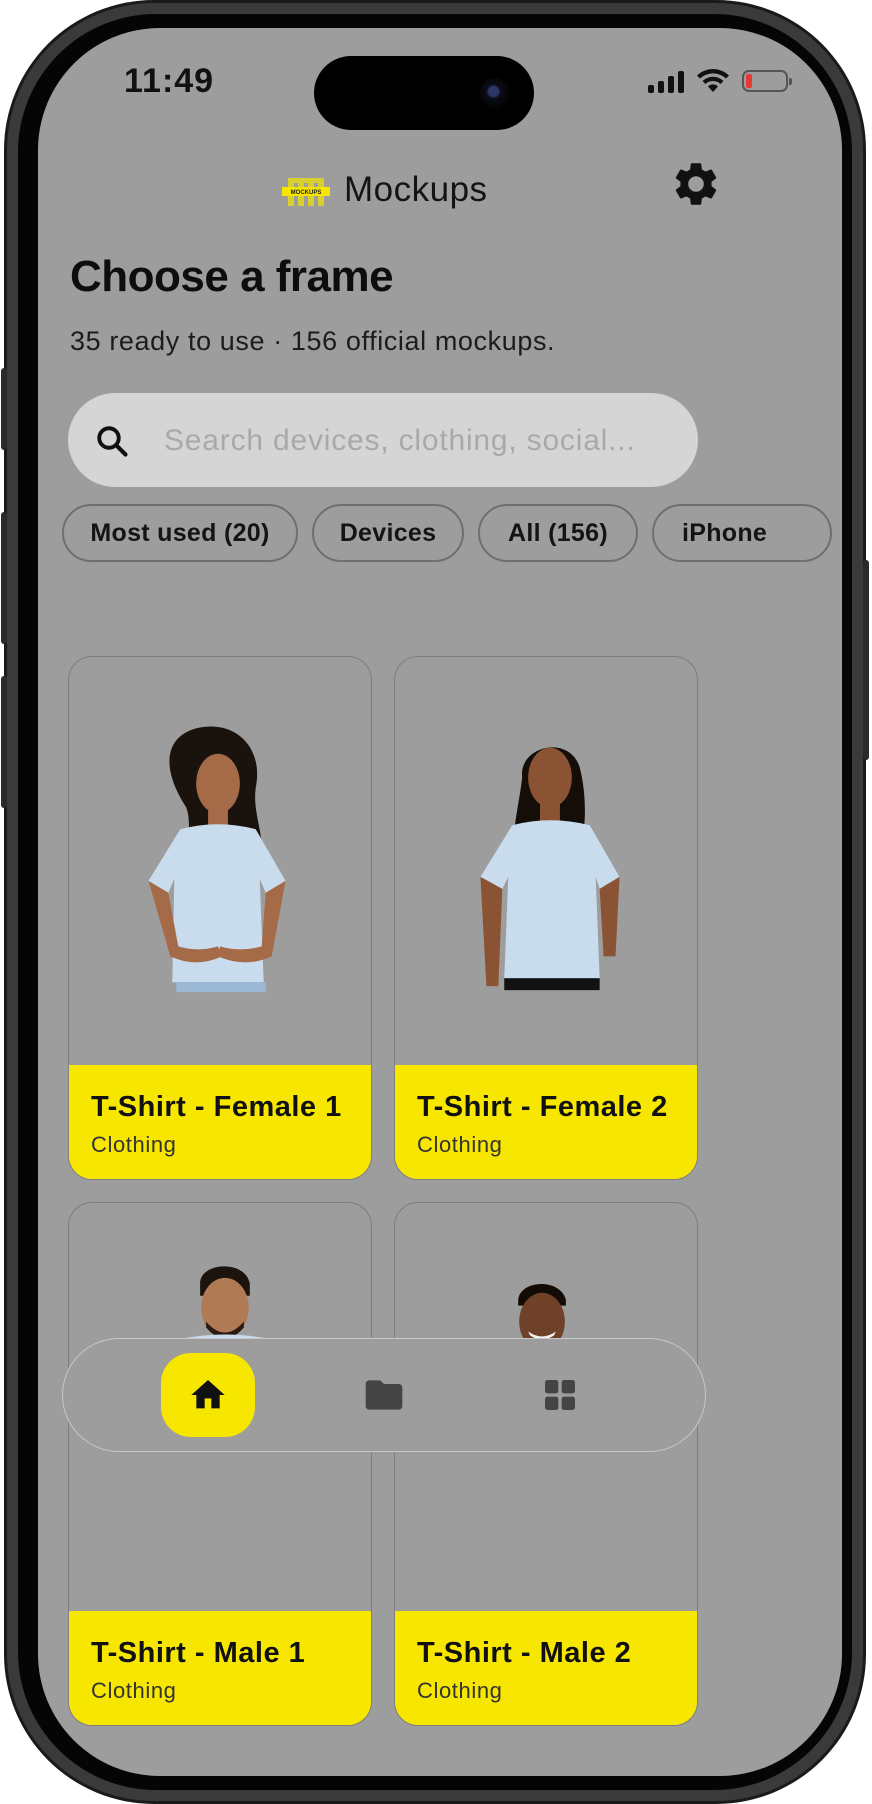 The height and width of the screenshot is (1804, 872). I want to click on app-title: Mockups, so click(416, 189).